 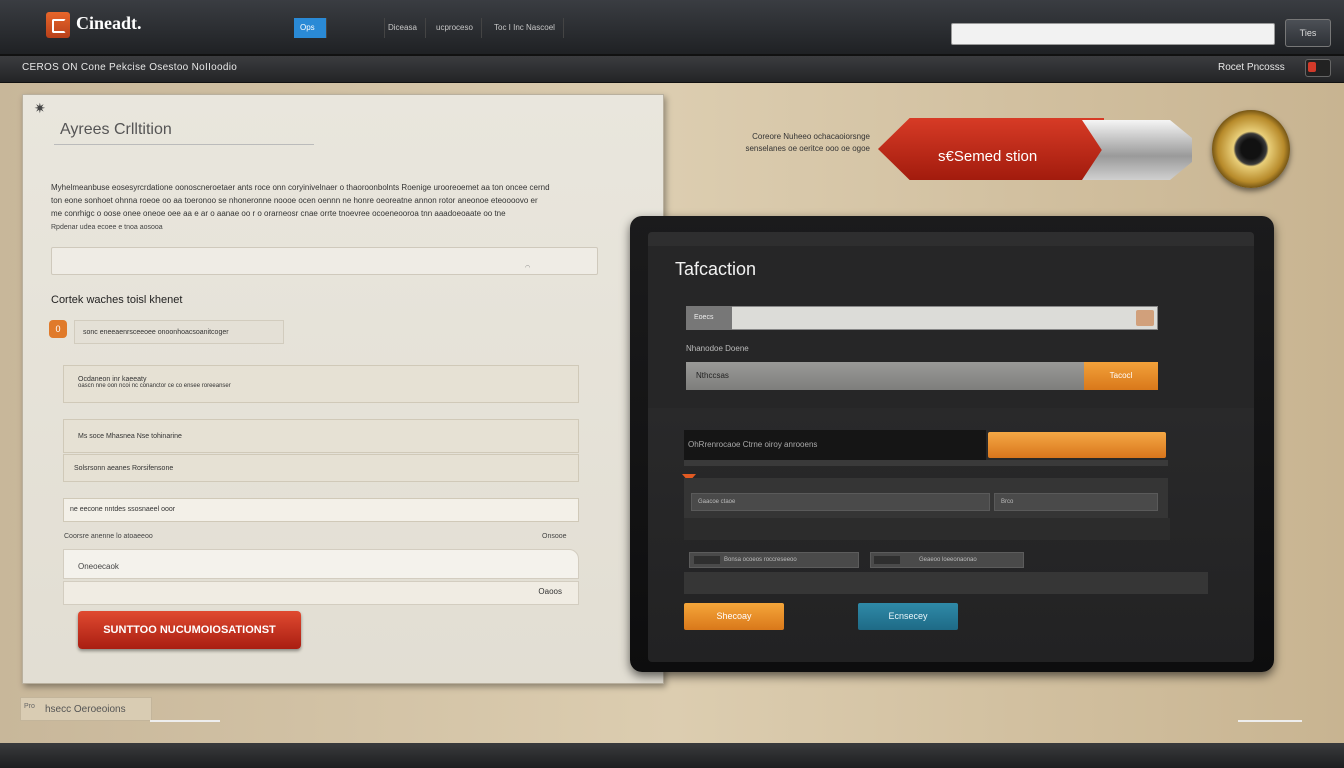 I want to click on field-label: Coorsre anenne lo atoaeeoo, so click(x=108, y=536).